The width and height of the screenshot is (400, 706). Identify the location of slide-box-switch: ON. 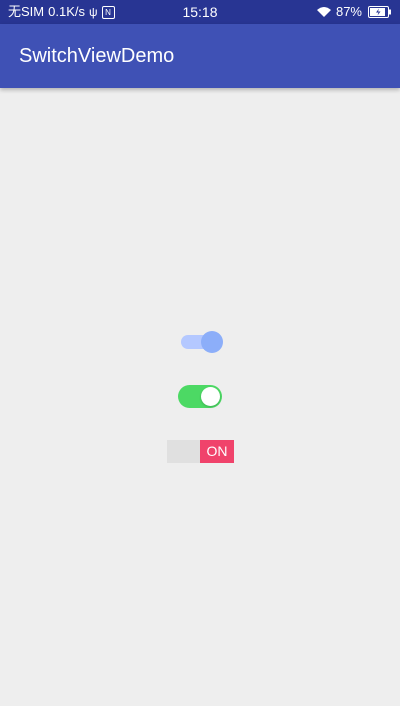
(200, 451).